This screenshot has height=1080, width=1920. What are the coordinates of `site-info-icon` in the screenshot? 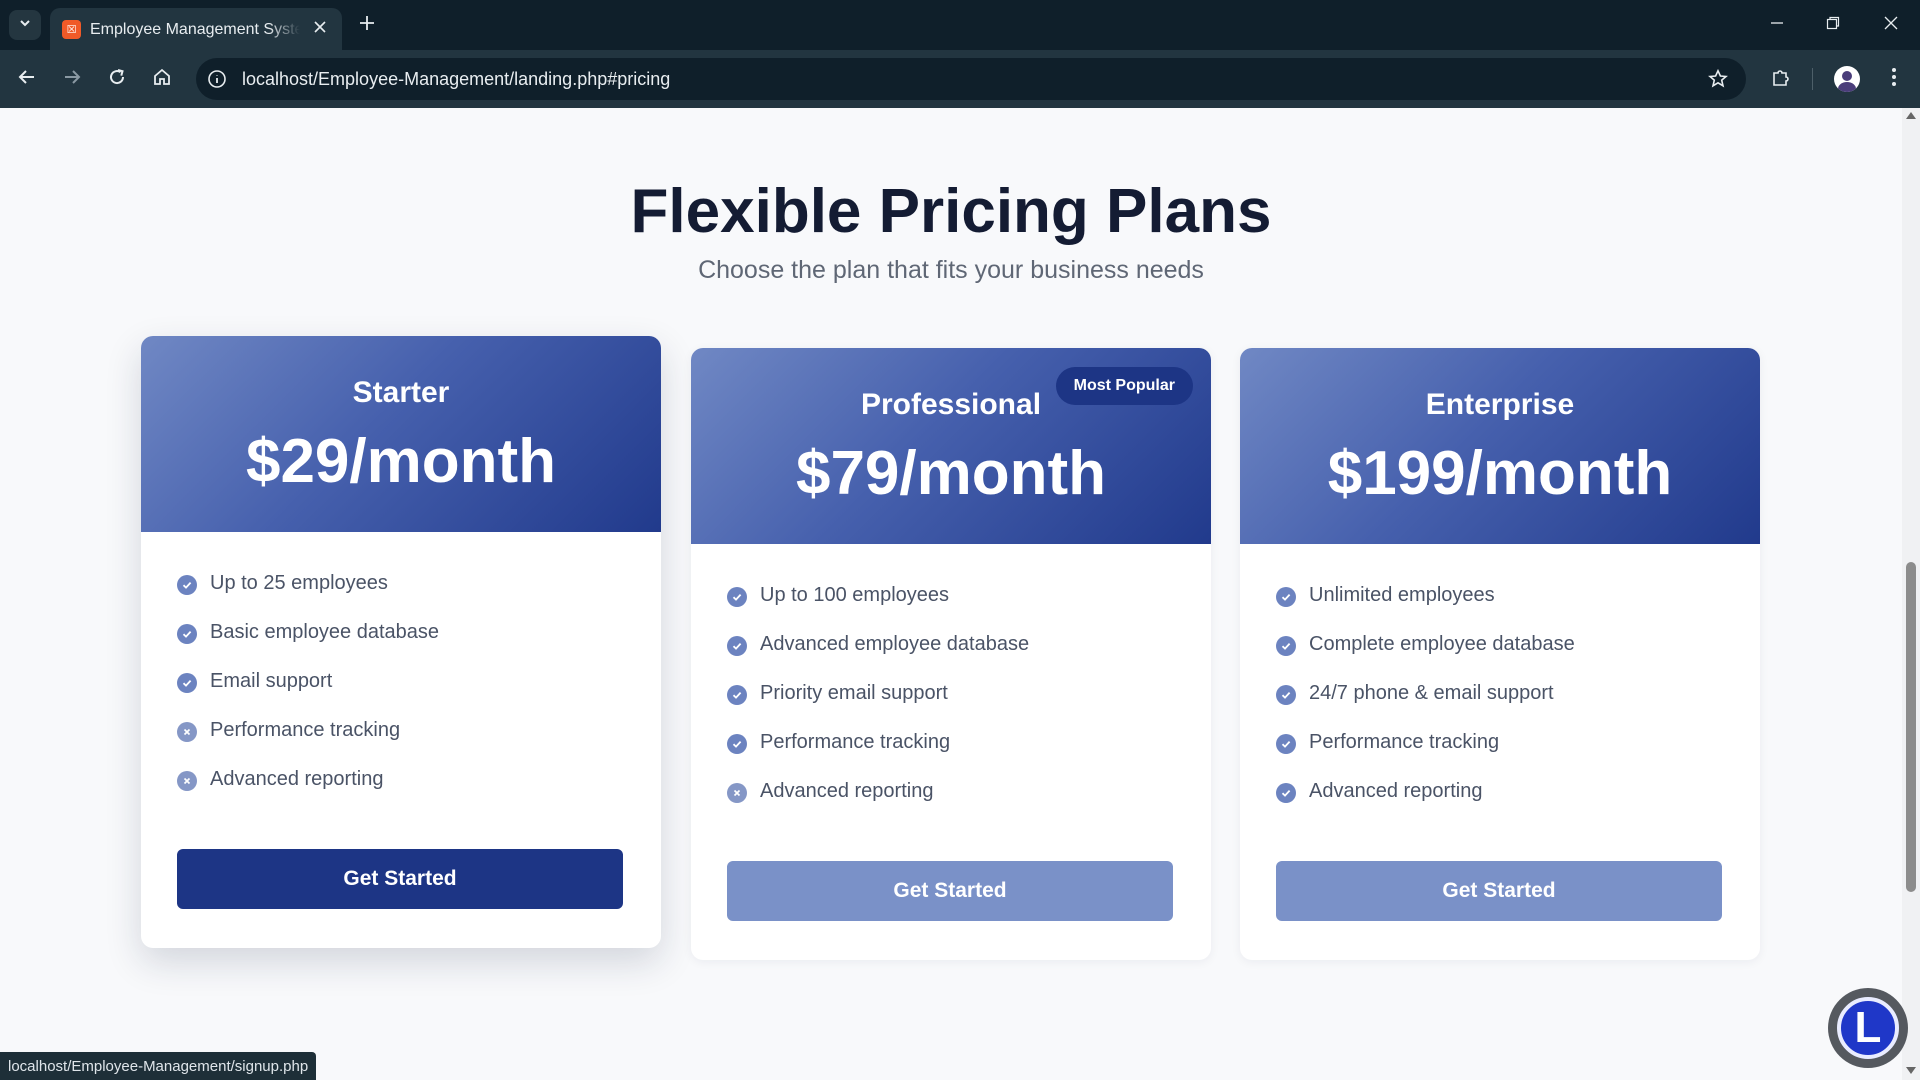 It's located at (217, 79).